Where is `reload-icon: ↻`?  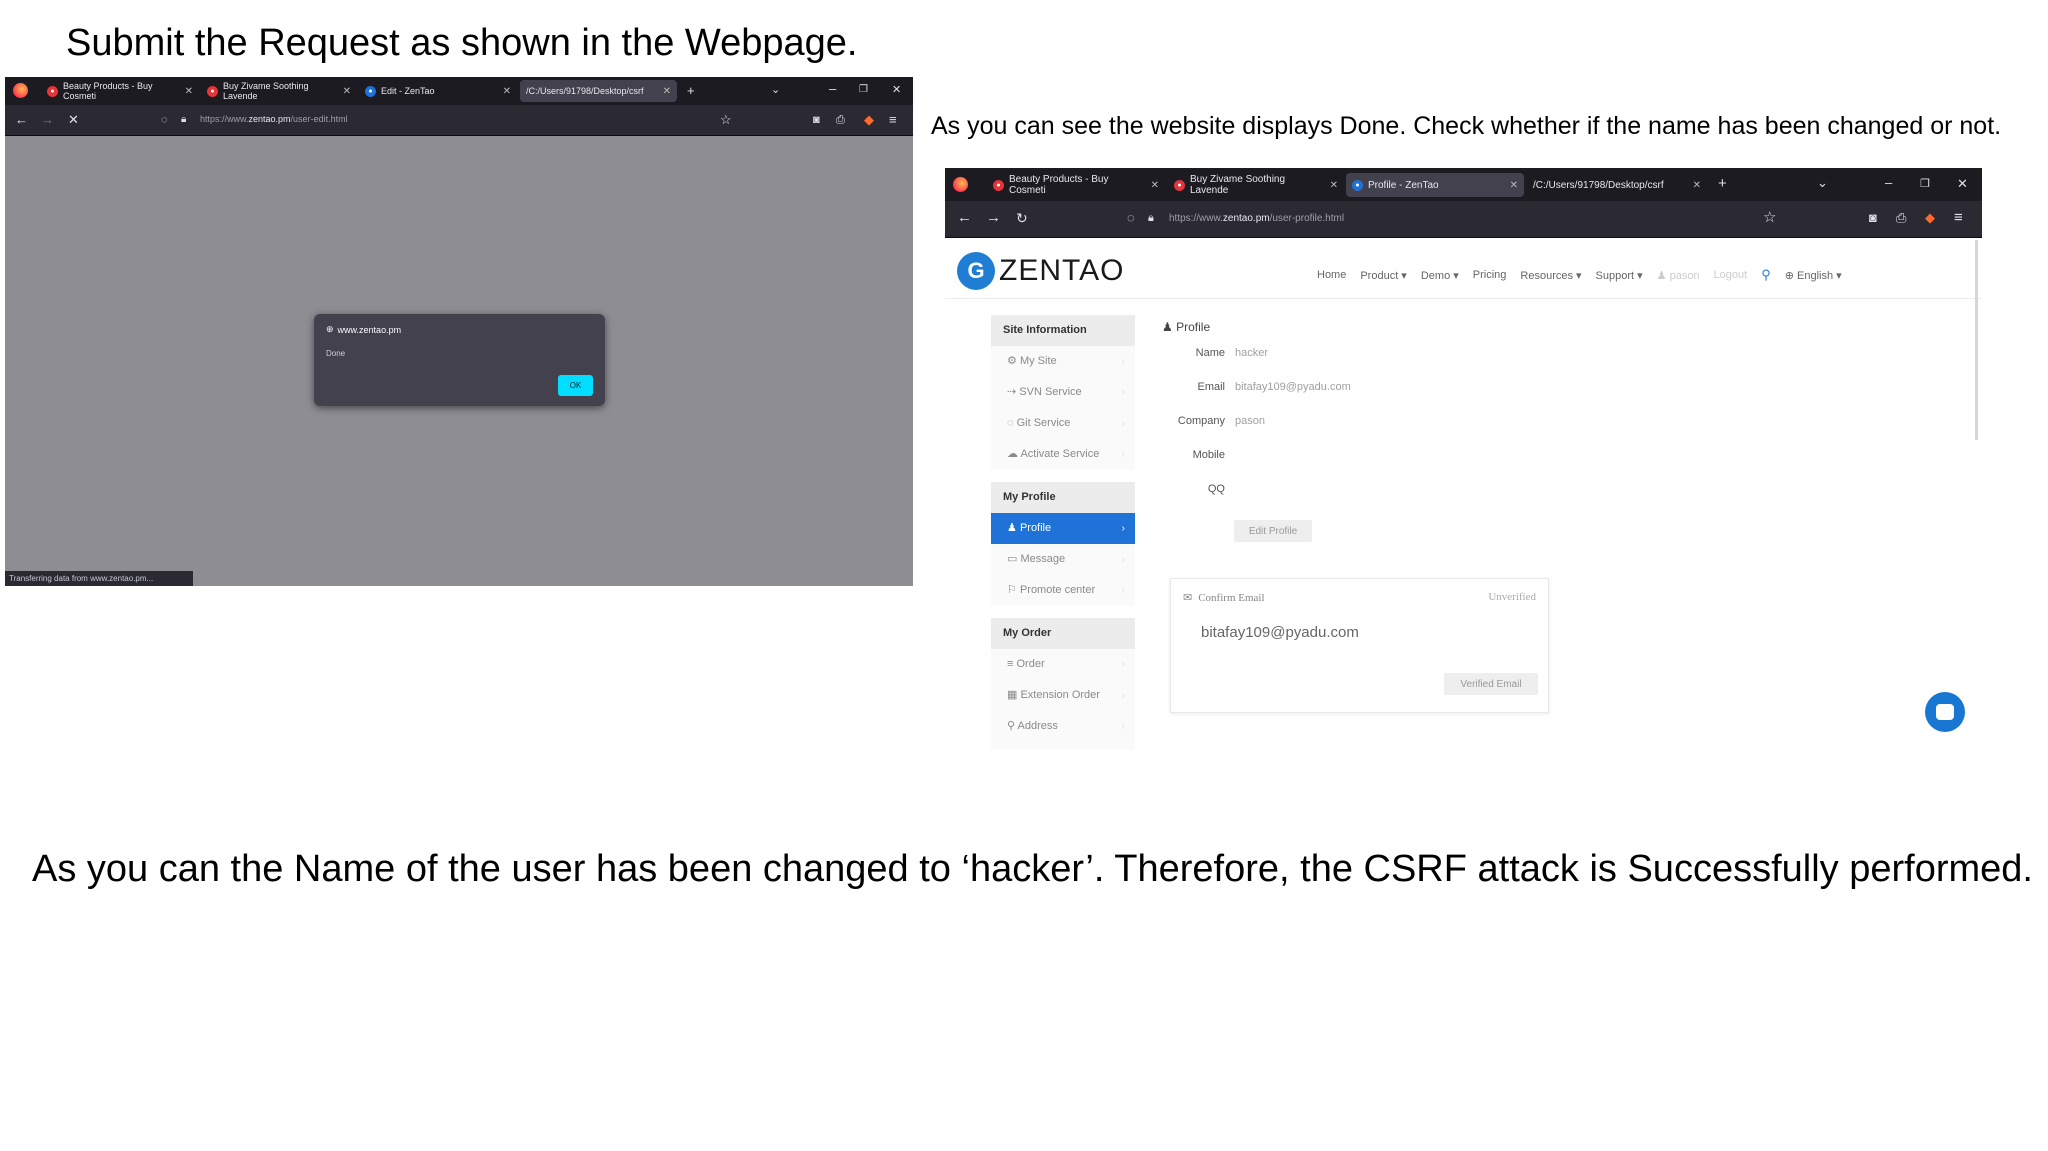 reload-icon: ↻ is located at coordinates (1022, 218).